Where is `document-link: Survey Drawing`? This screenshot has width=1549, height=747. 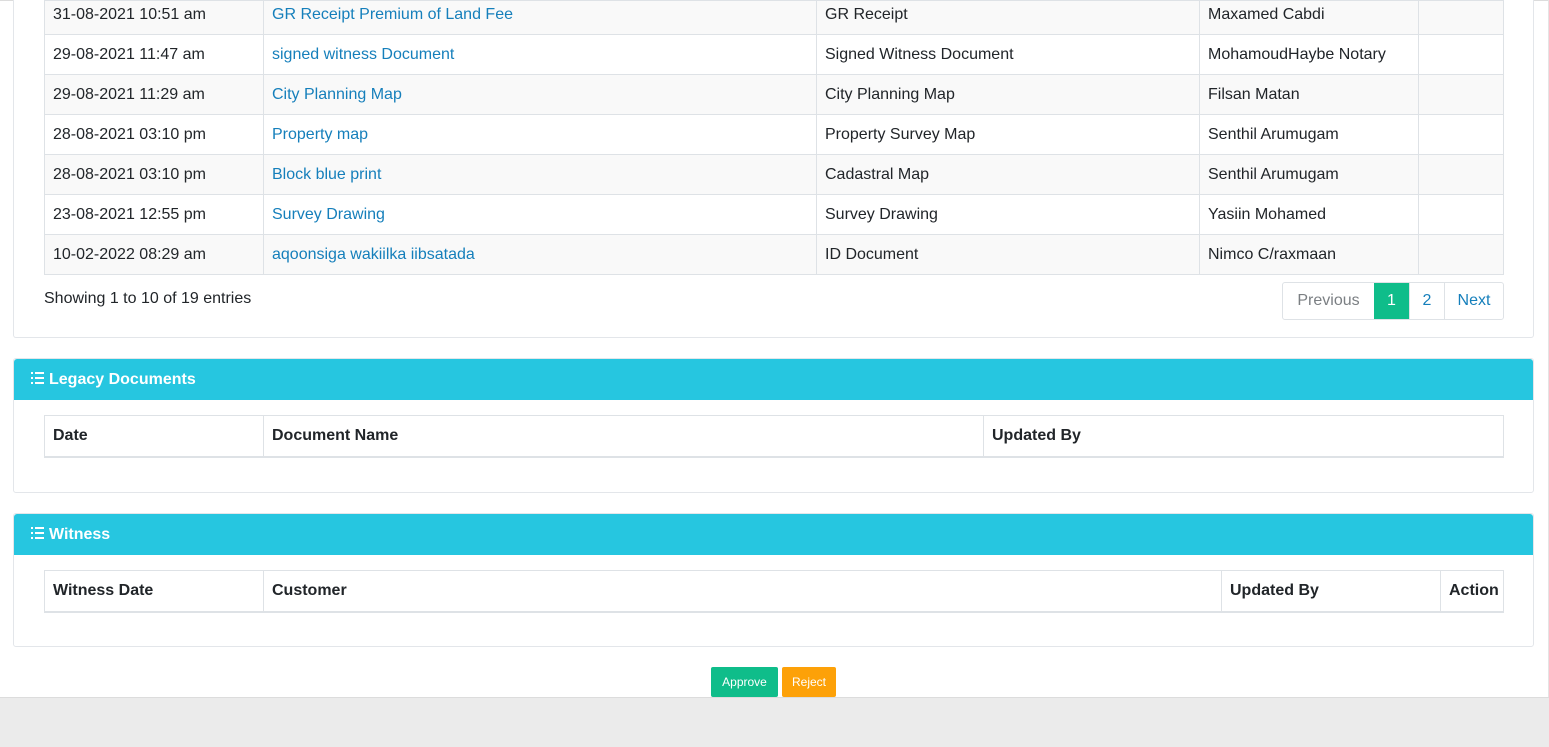 document-link: Survey Drawing is located at coordinates (328, 214).